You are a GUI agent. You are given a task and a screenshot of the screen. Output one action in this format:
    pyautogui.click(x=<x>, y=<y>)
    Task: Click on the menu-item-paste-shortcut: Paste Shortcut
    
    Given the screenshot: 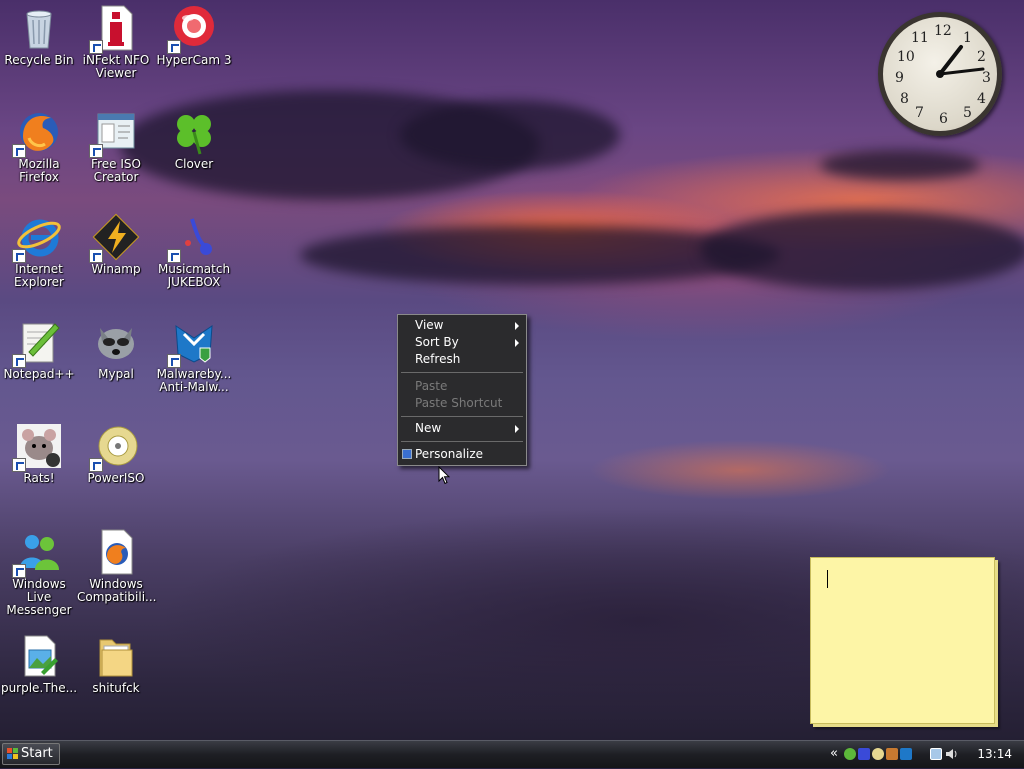 What is the action you would take?
    pyautogui.click(x=462, y=403)
    